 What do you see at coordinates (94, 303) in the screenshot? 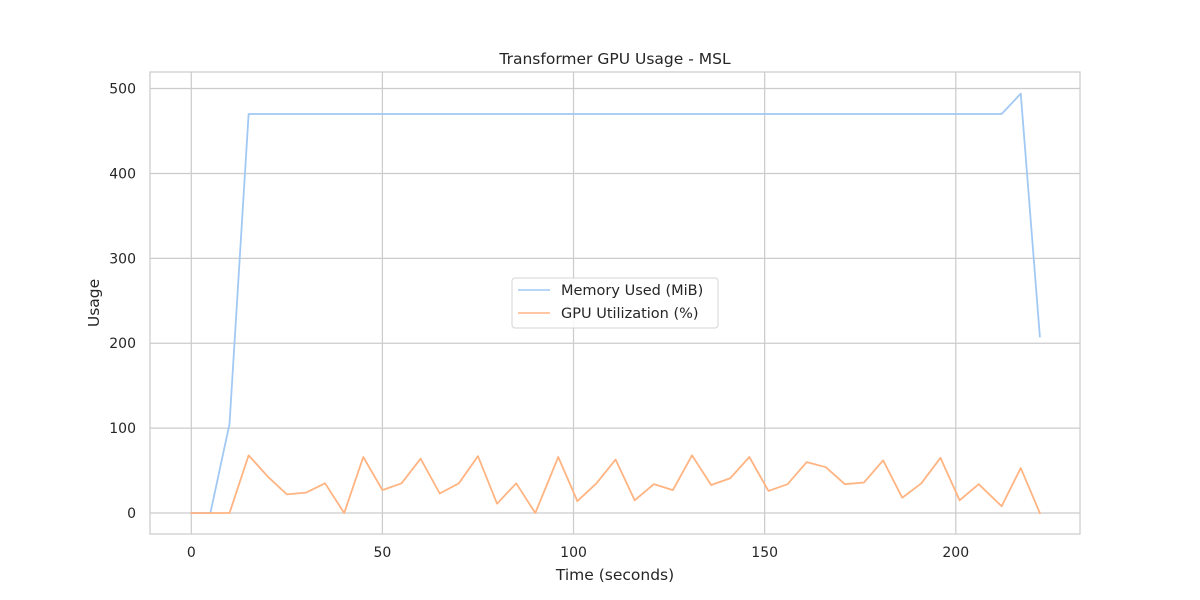
I see `y-axis-label: Usage` at bounding box center [94, 303].